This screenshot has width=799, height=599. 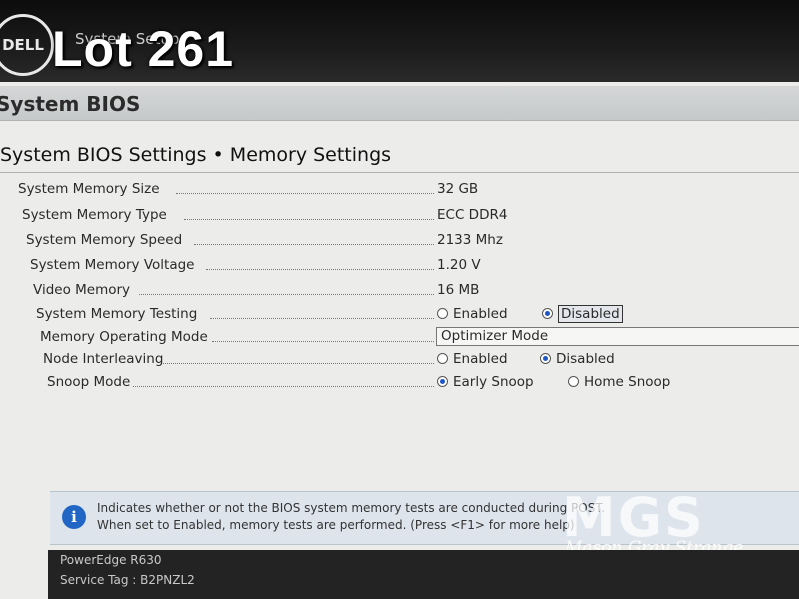 What do you see at coordinates (103, 359) in the screenshot?
I see `setting-label: Node Interleaving` at bounding box center [103, 359].